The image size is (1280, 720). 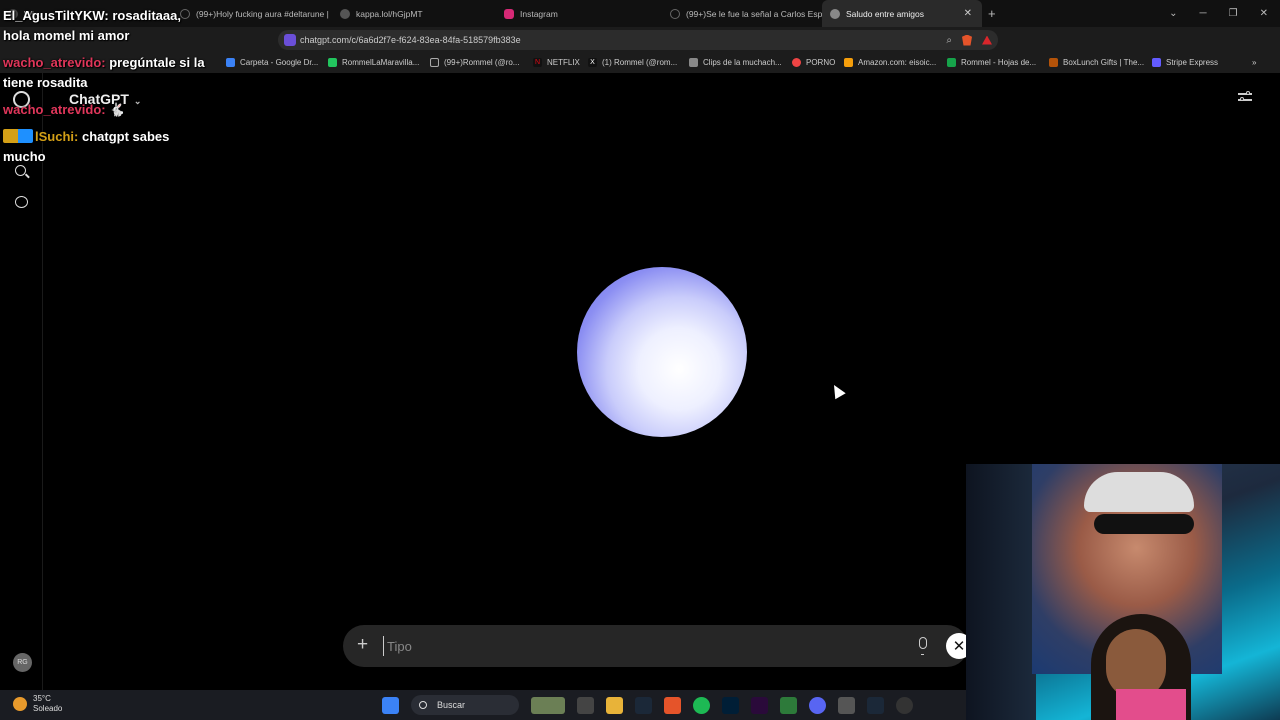 What do you see at coordinates (42, 698) in the screenshot?
I see `weather-temp: 35°C` at bounding box center [42, 698].